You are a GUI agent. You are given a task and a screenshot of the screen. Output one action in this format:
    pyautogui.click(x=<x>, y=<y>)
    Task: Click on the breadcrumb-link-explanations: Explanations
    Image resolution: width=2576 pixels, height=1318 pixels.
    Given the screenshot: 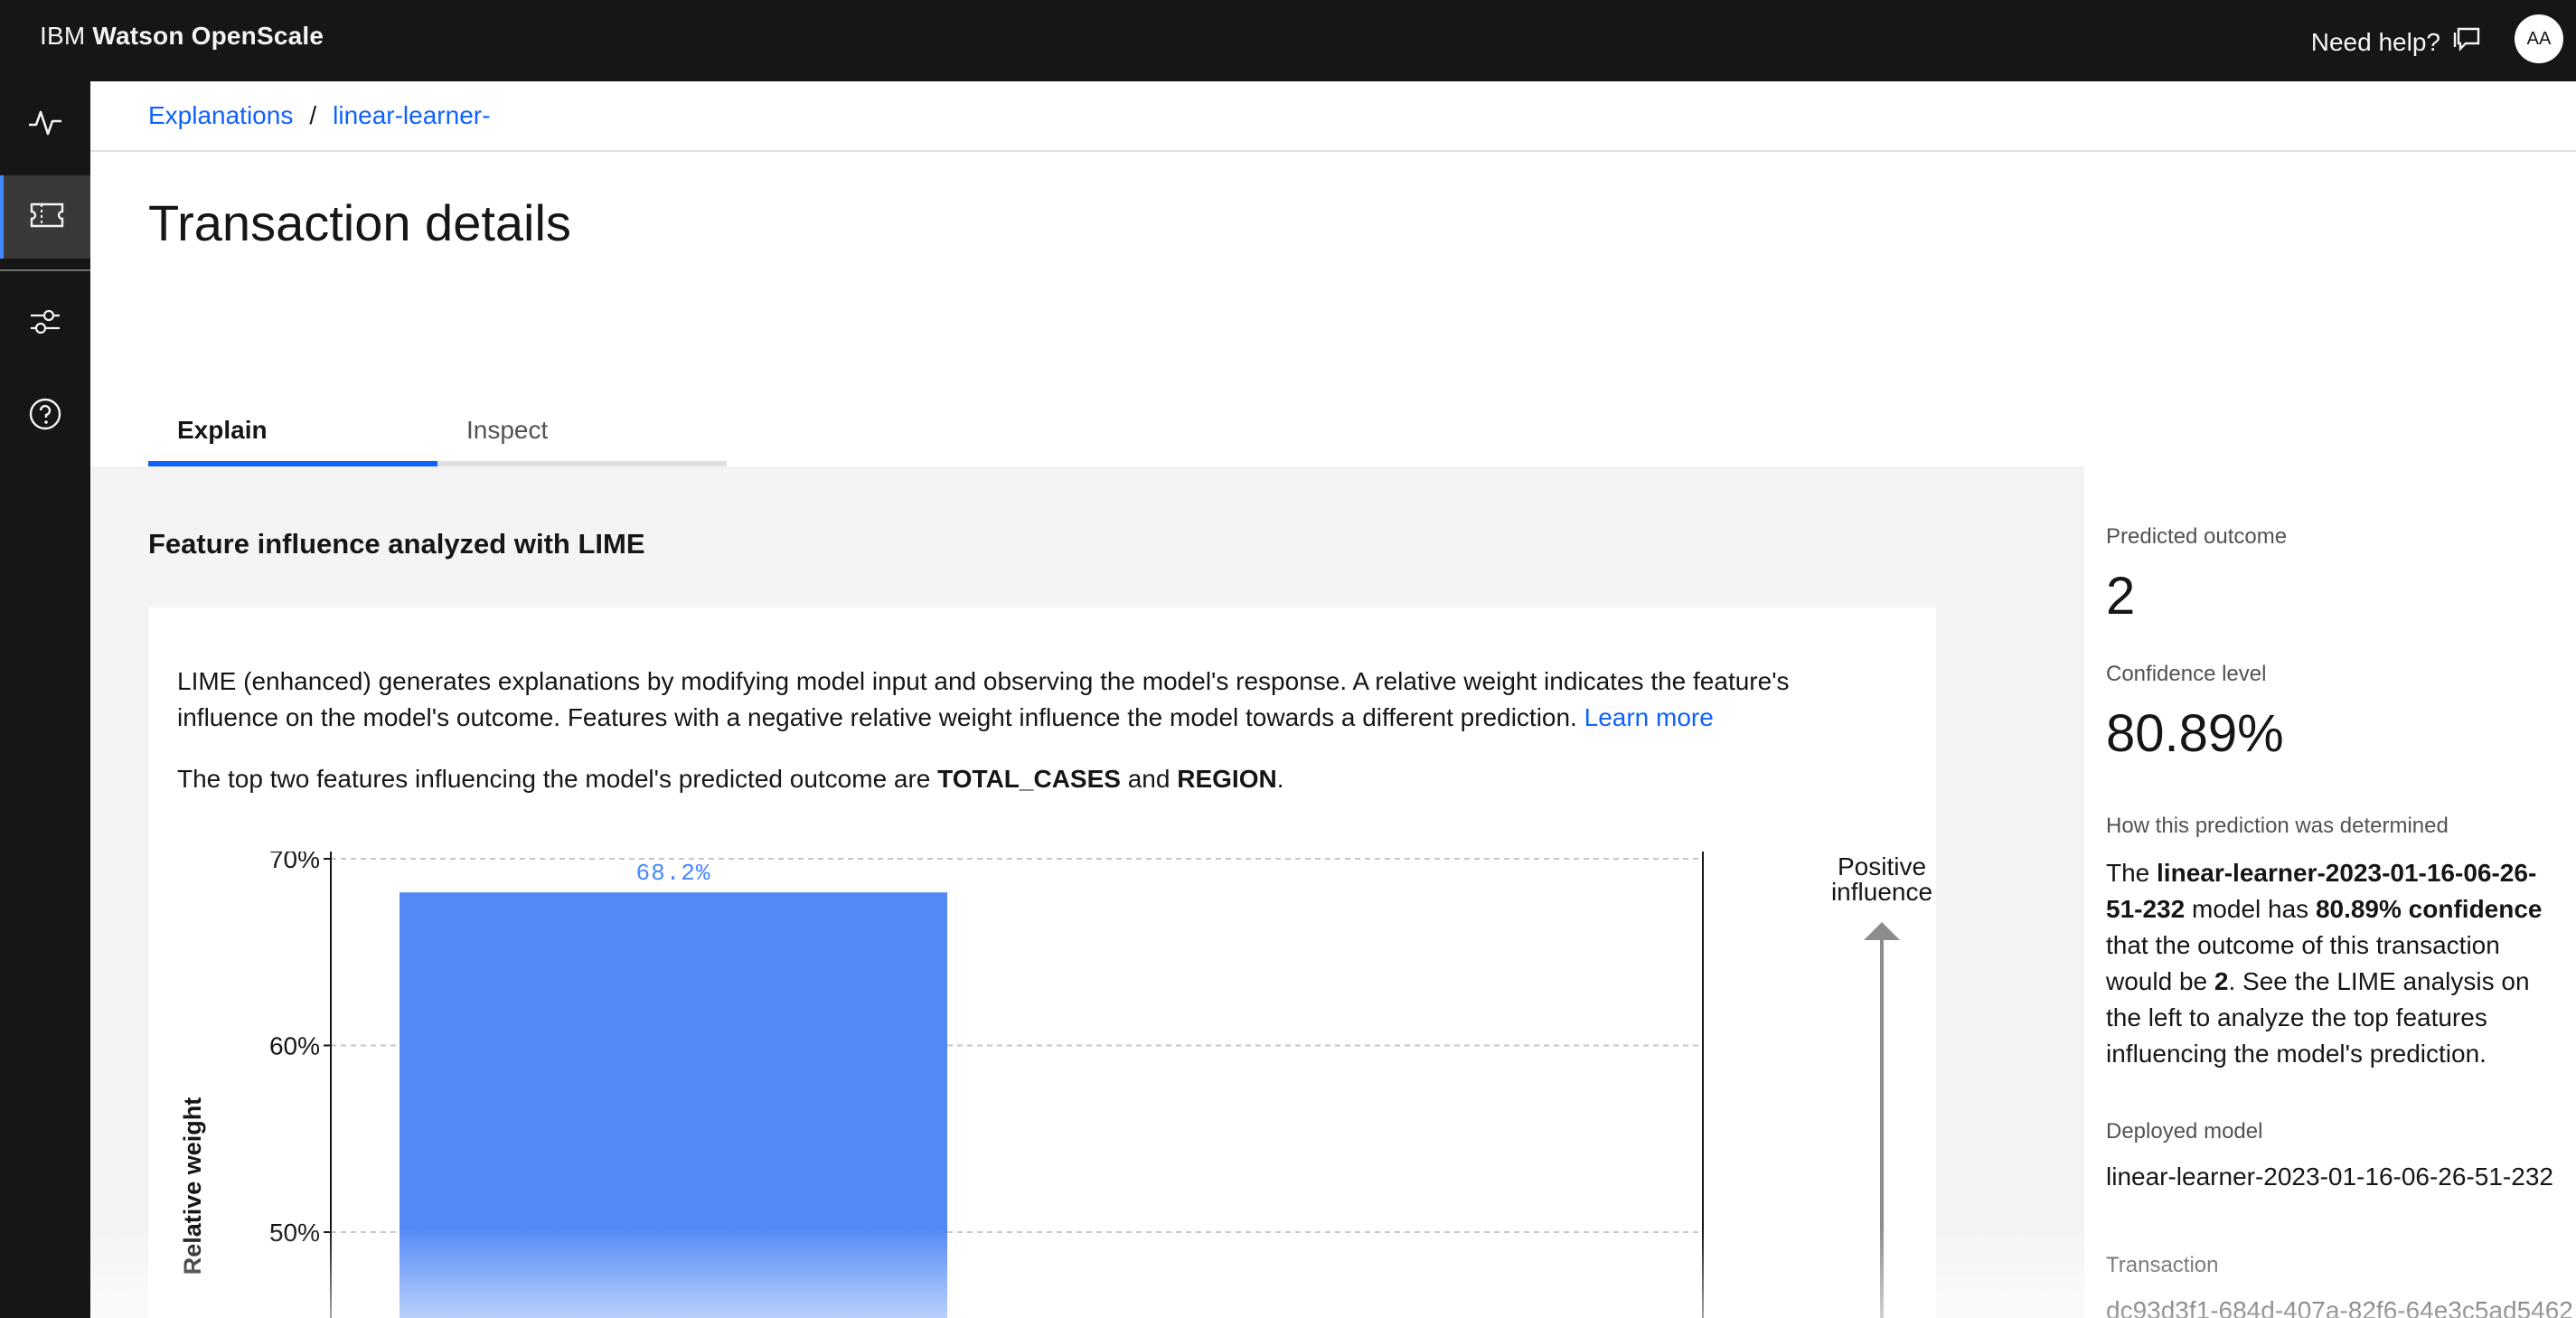 What is the action you would take?
    pyautogui.click(x=220, y=116)
    